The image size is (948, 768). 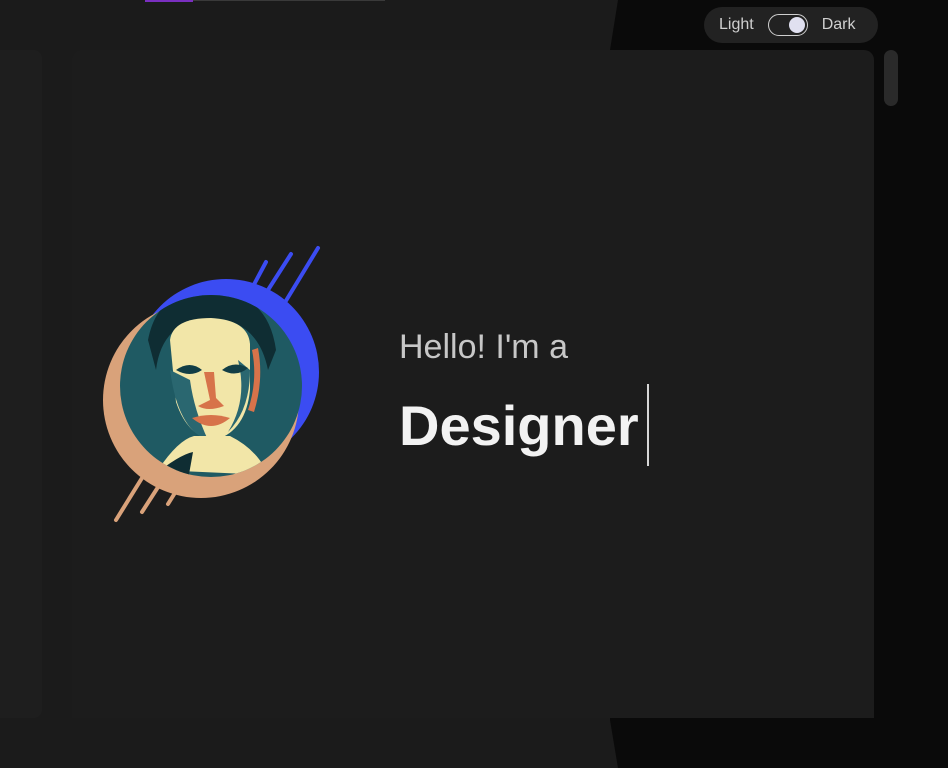 I want to click on dark-label: Dark, so click(x=839, y=25).